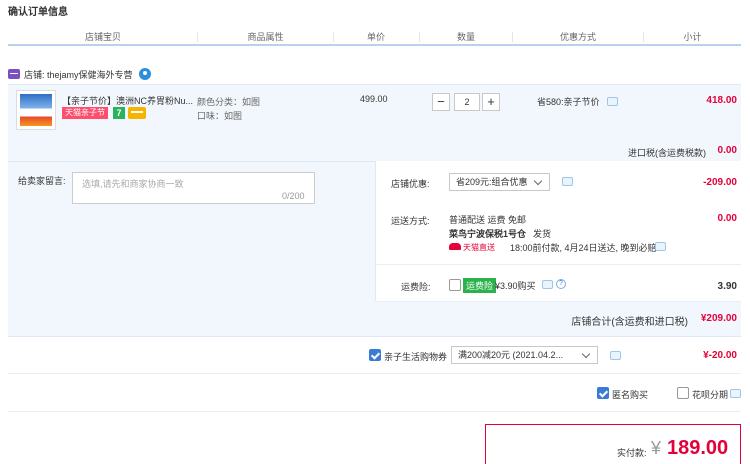 Image resolution: width=750 pixels, height=464 pixels. Describe the element at coordinates (735, 393) in the screenshot. I see `huabei-message-icon` at that location.